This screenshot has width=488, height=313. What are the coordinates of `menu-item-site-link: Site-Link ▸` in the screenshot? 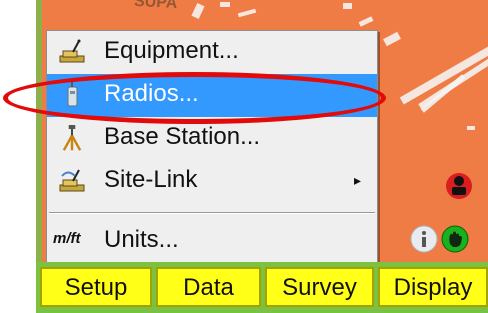 It's located at (212, 181).